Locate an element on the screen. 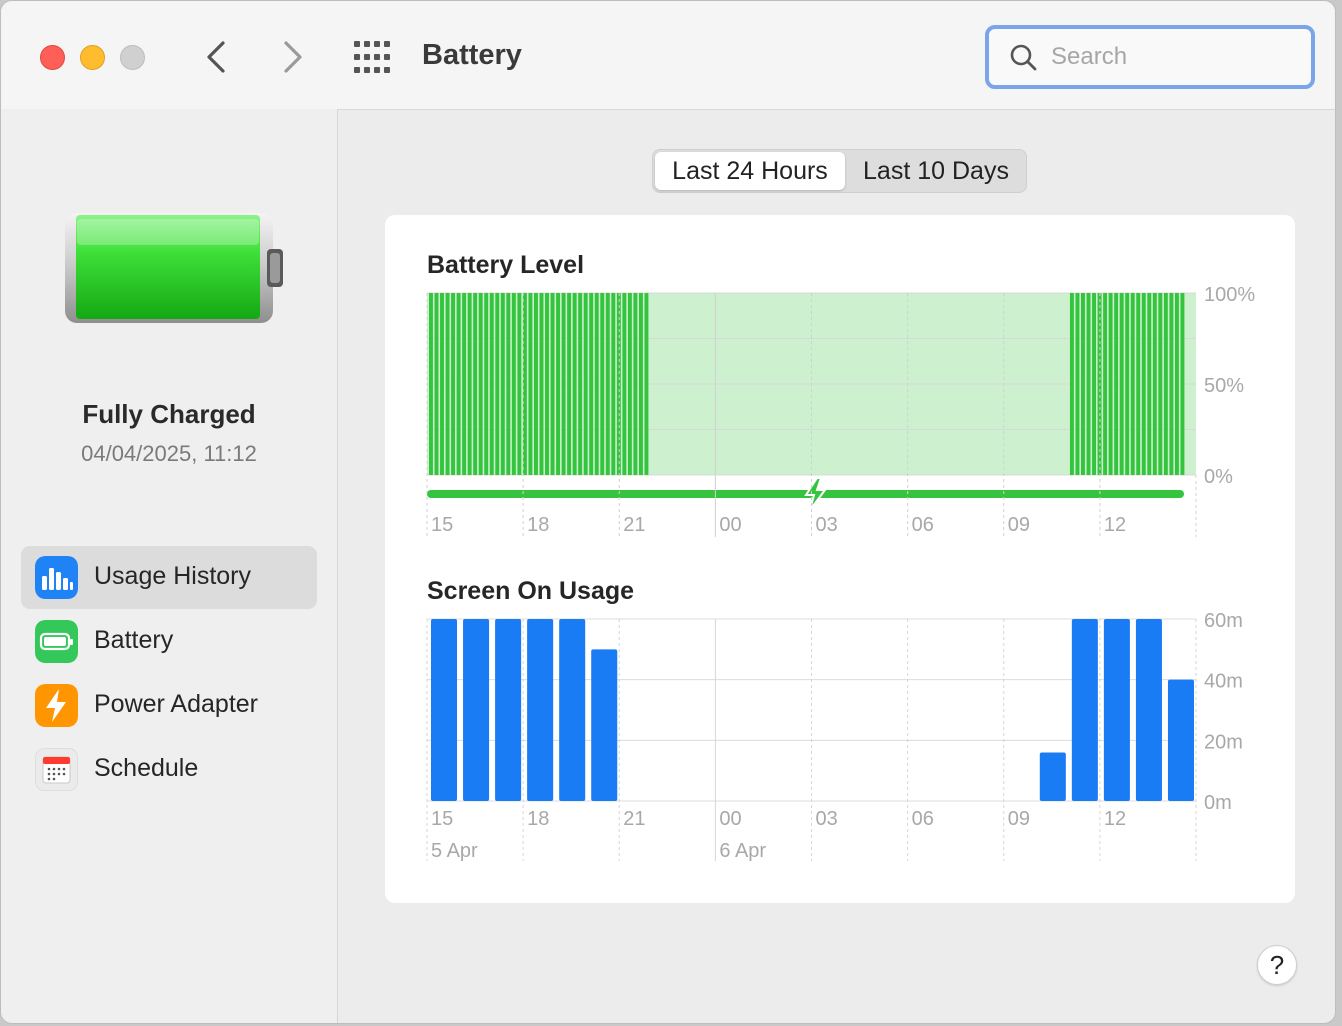 This screenshot has height=1026, width=1342. segment-last-24-hours: Last 24 Hours is located at coordinates (750, 171).